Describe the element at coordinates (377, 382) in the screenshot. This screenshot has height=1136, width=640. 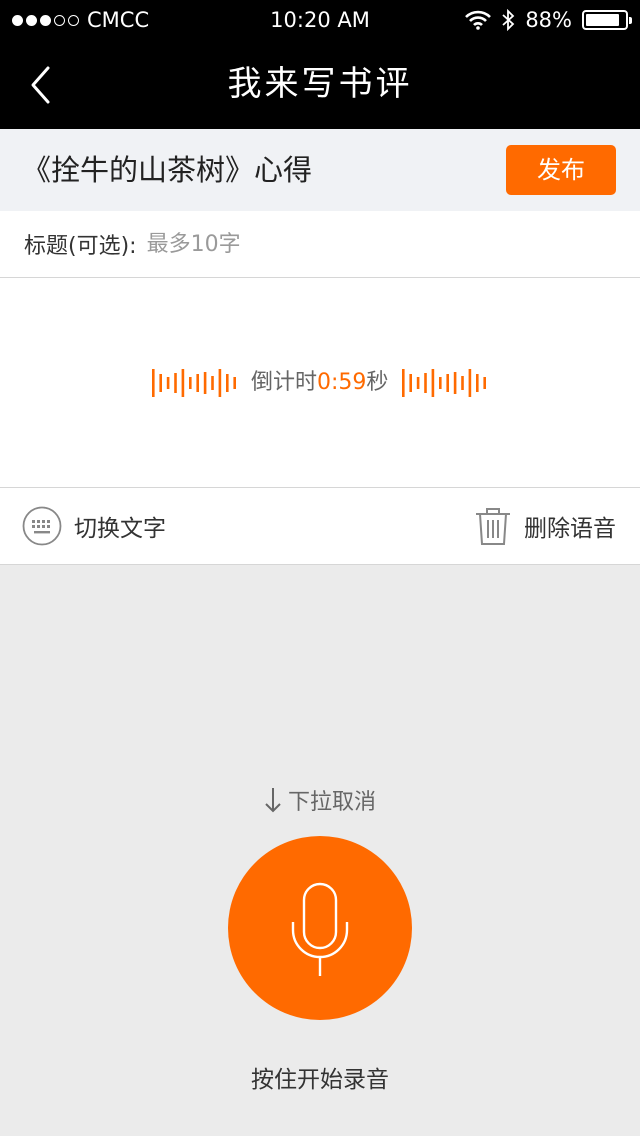
I see `countdown-suffix: 秒` at that location.